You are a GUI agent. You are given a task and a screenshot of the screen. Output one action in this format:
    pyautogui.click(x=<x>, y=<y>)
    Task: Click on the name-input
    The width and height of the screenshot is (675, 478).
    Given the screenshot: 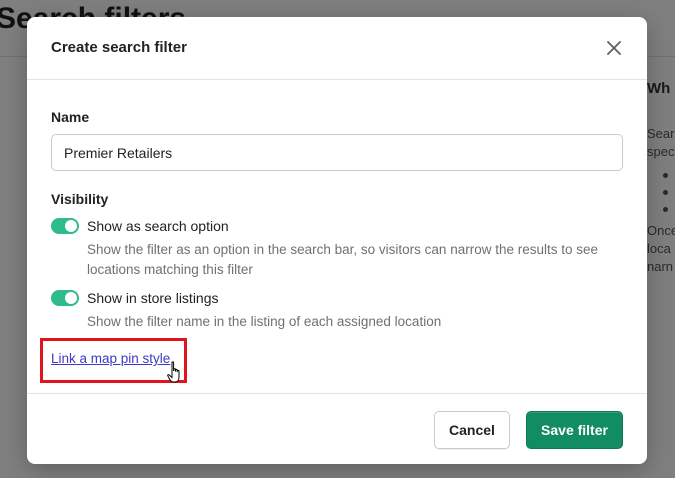 What is the action you would take?
    pyautogui.click(x=337, y=152)
    